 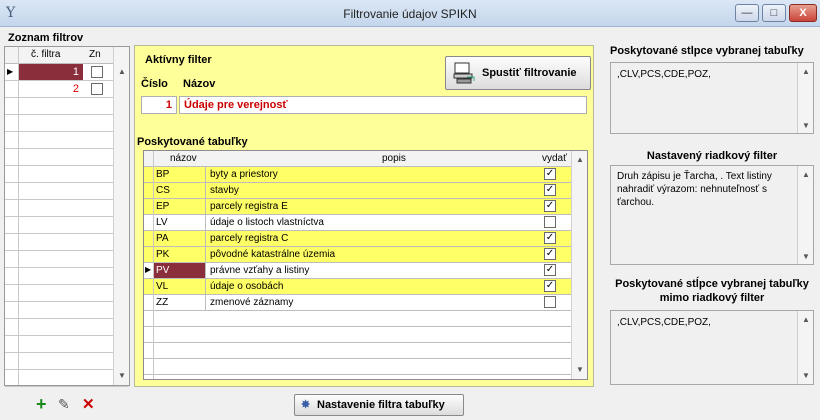 I want to click on columns-scrollbar: ▲ ▼, so click(x=805, y=98).